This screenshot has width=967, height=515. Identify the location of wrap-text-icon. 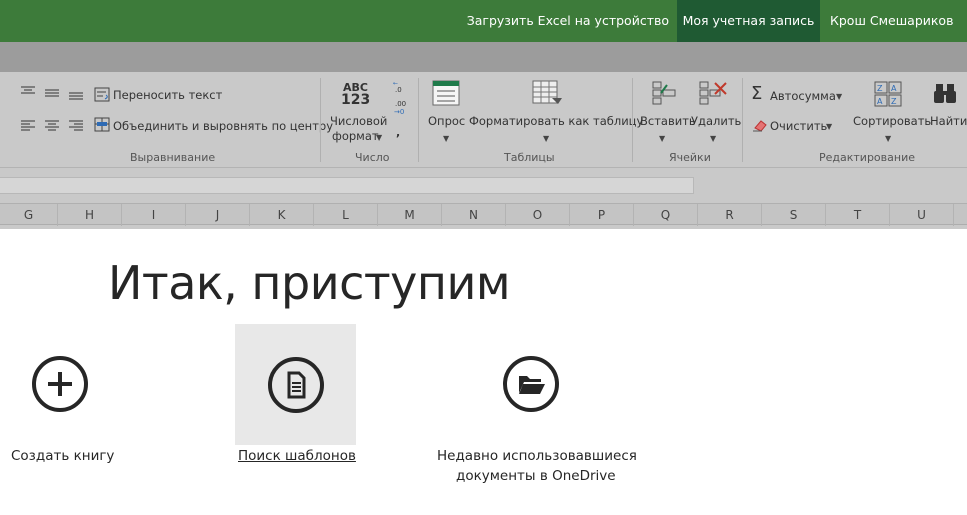
(102, 95).